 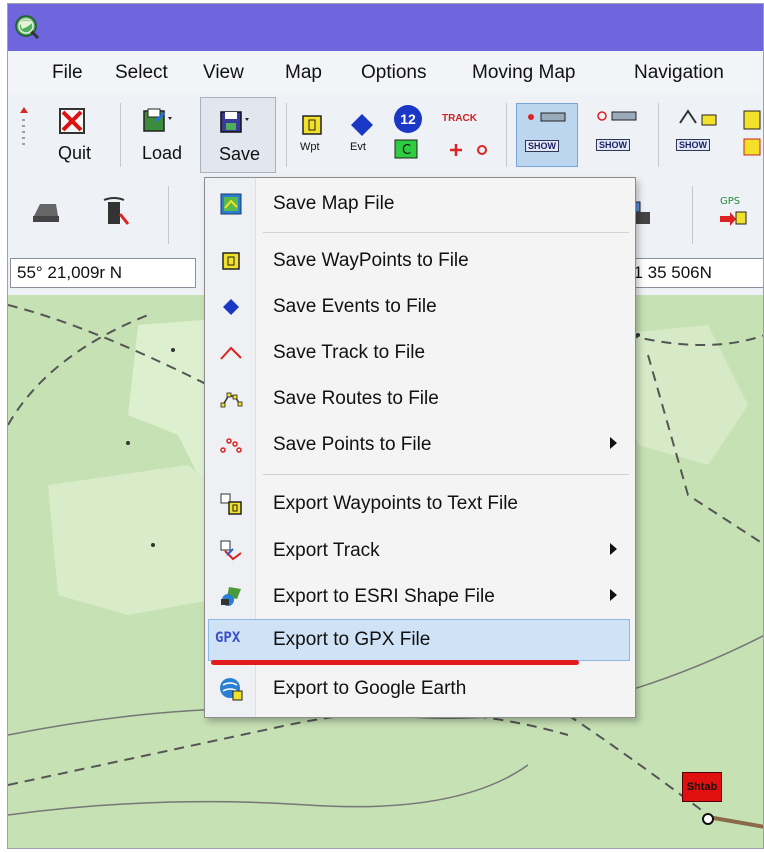 I want to click on svg-text: GPS, so click(x=730, y=201).